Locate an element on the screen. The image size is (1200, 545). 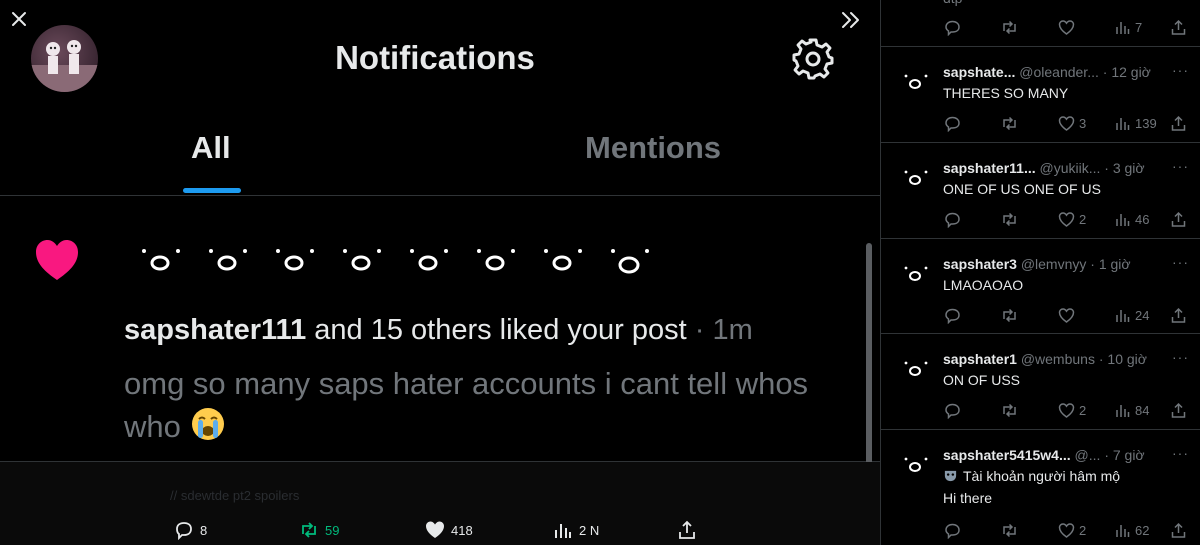
reply-actions: 3 139 is located at coordinates (1040, 125).